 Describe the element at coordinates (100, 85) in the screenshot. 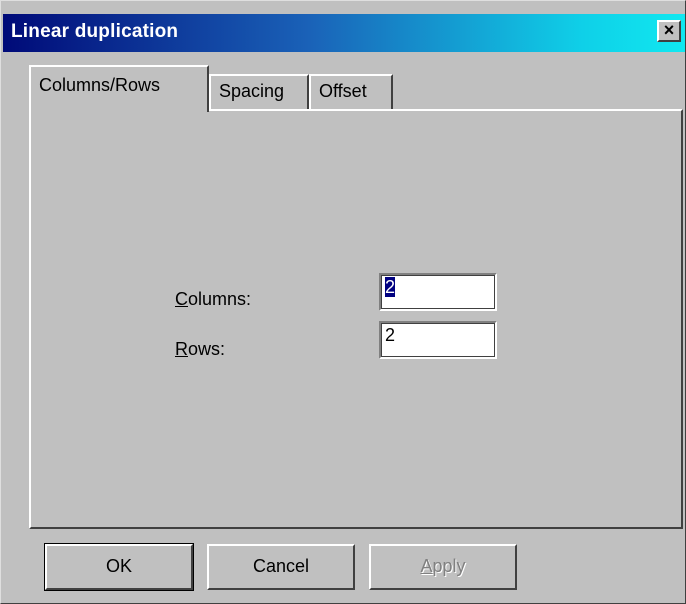

I see `tab-label: Columns/Rows` at that location.